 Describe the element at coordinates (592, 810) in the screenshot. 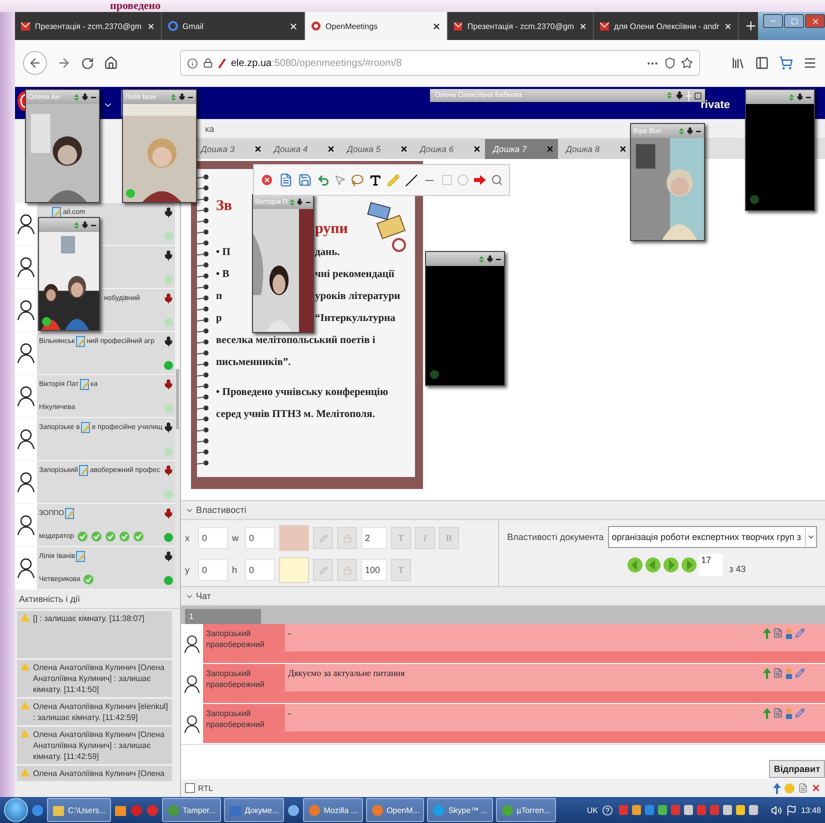

I see `language-indicator: UK` at that location.